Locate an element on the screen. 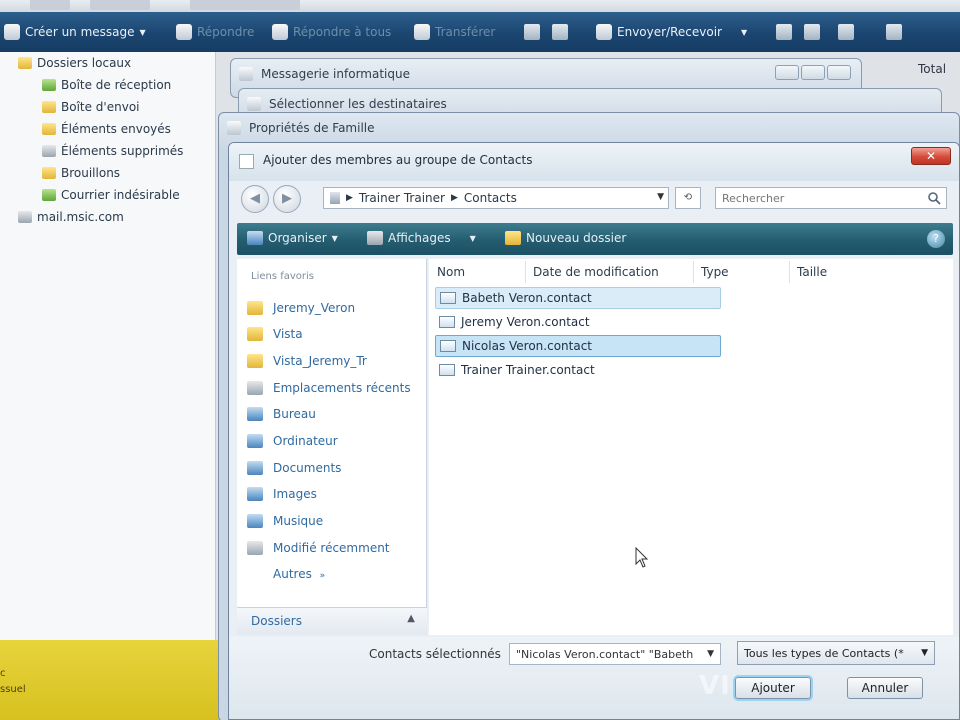 This screenshot has width=960, height=720. column-header-name: Nom is located at coordinates (451, 272).